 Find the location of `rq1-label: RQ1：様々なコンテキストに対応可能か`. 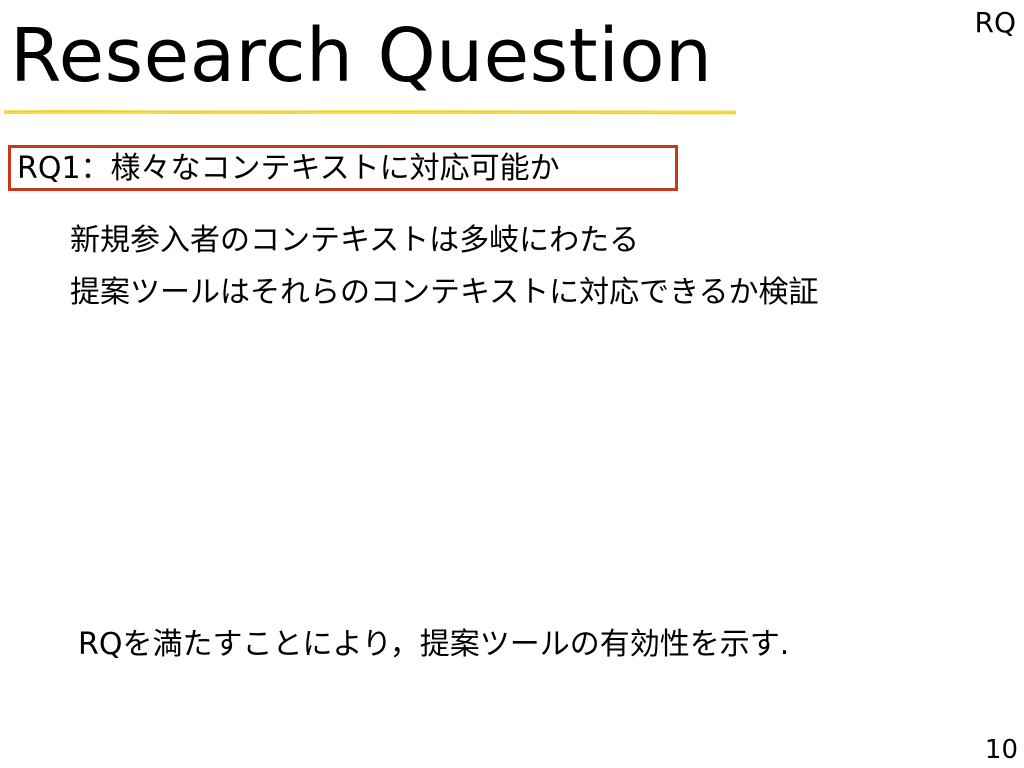

rq1-label: RQ1：様々なコンテキストに対応可能か is located at coordinates (288, 168).